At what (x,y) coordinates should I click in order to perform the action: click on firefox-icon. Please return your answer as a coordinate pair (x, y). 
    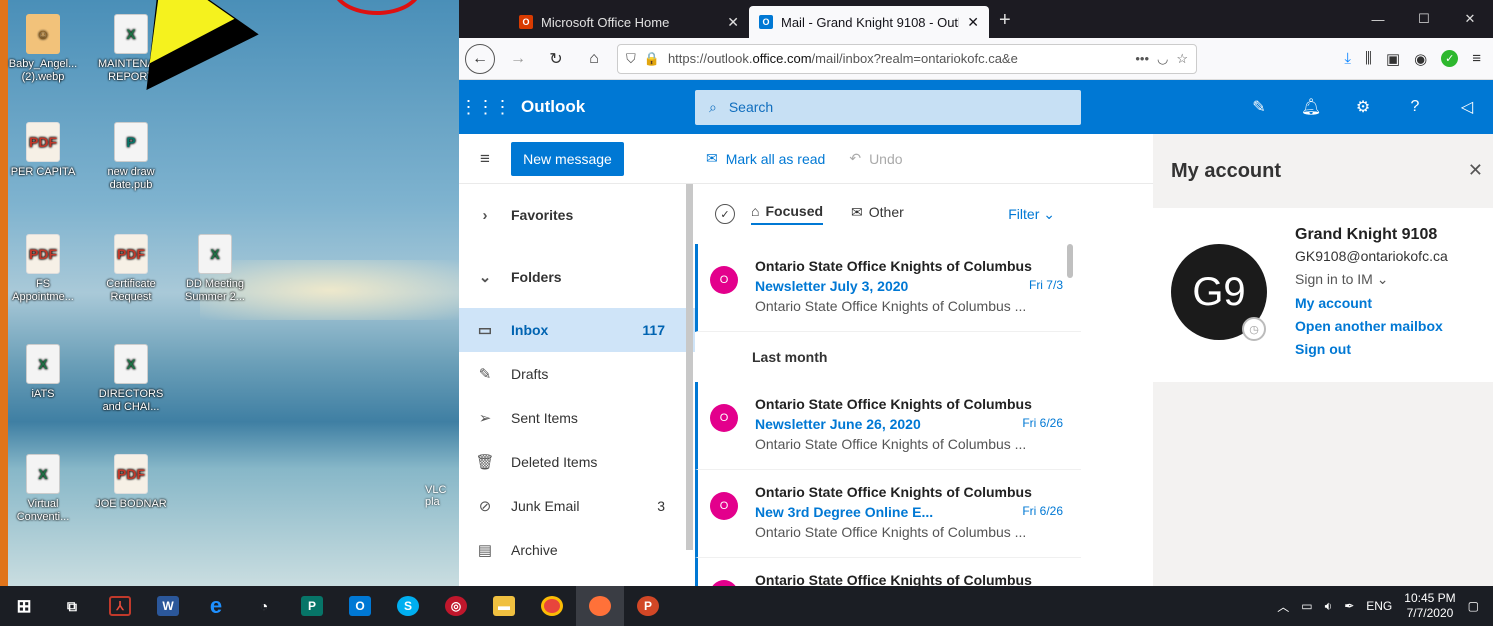
    Looking at the image, I should click on (600, 606).